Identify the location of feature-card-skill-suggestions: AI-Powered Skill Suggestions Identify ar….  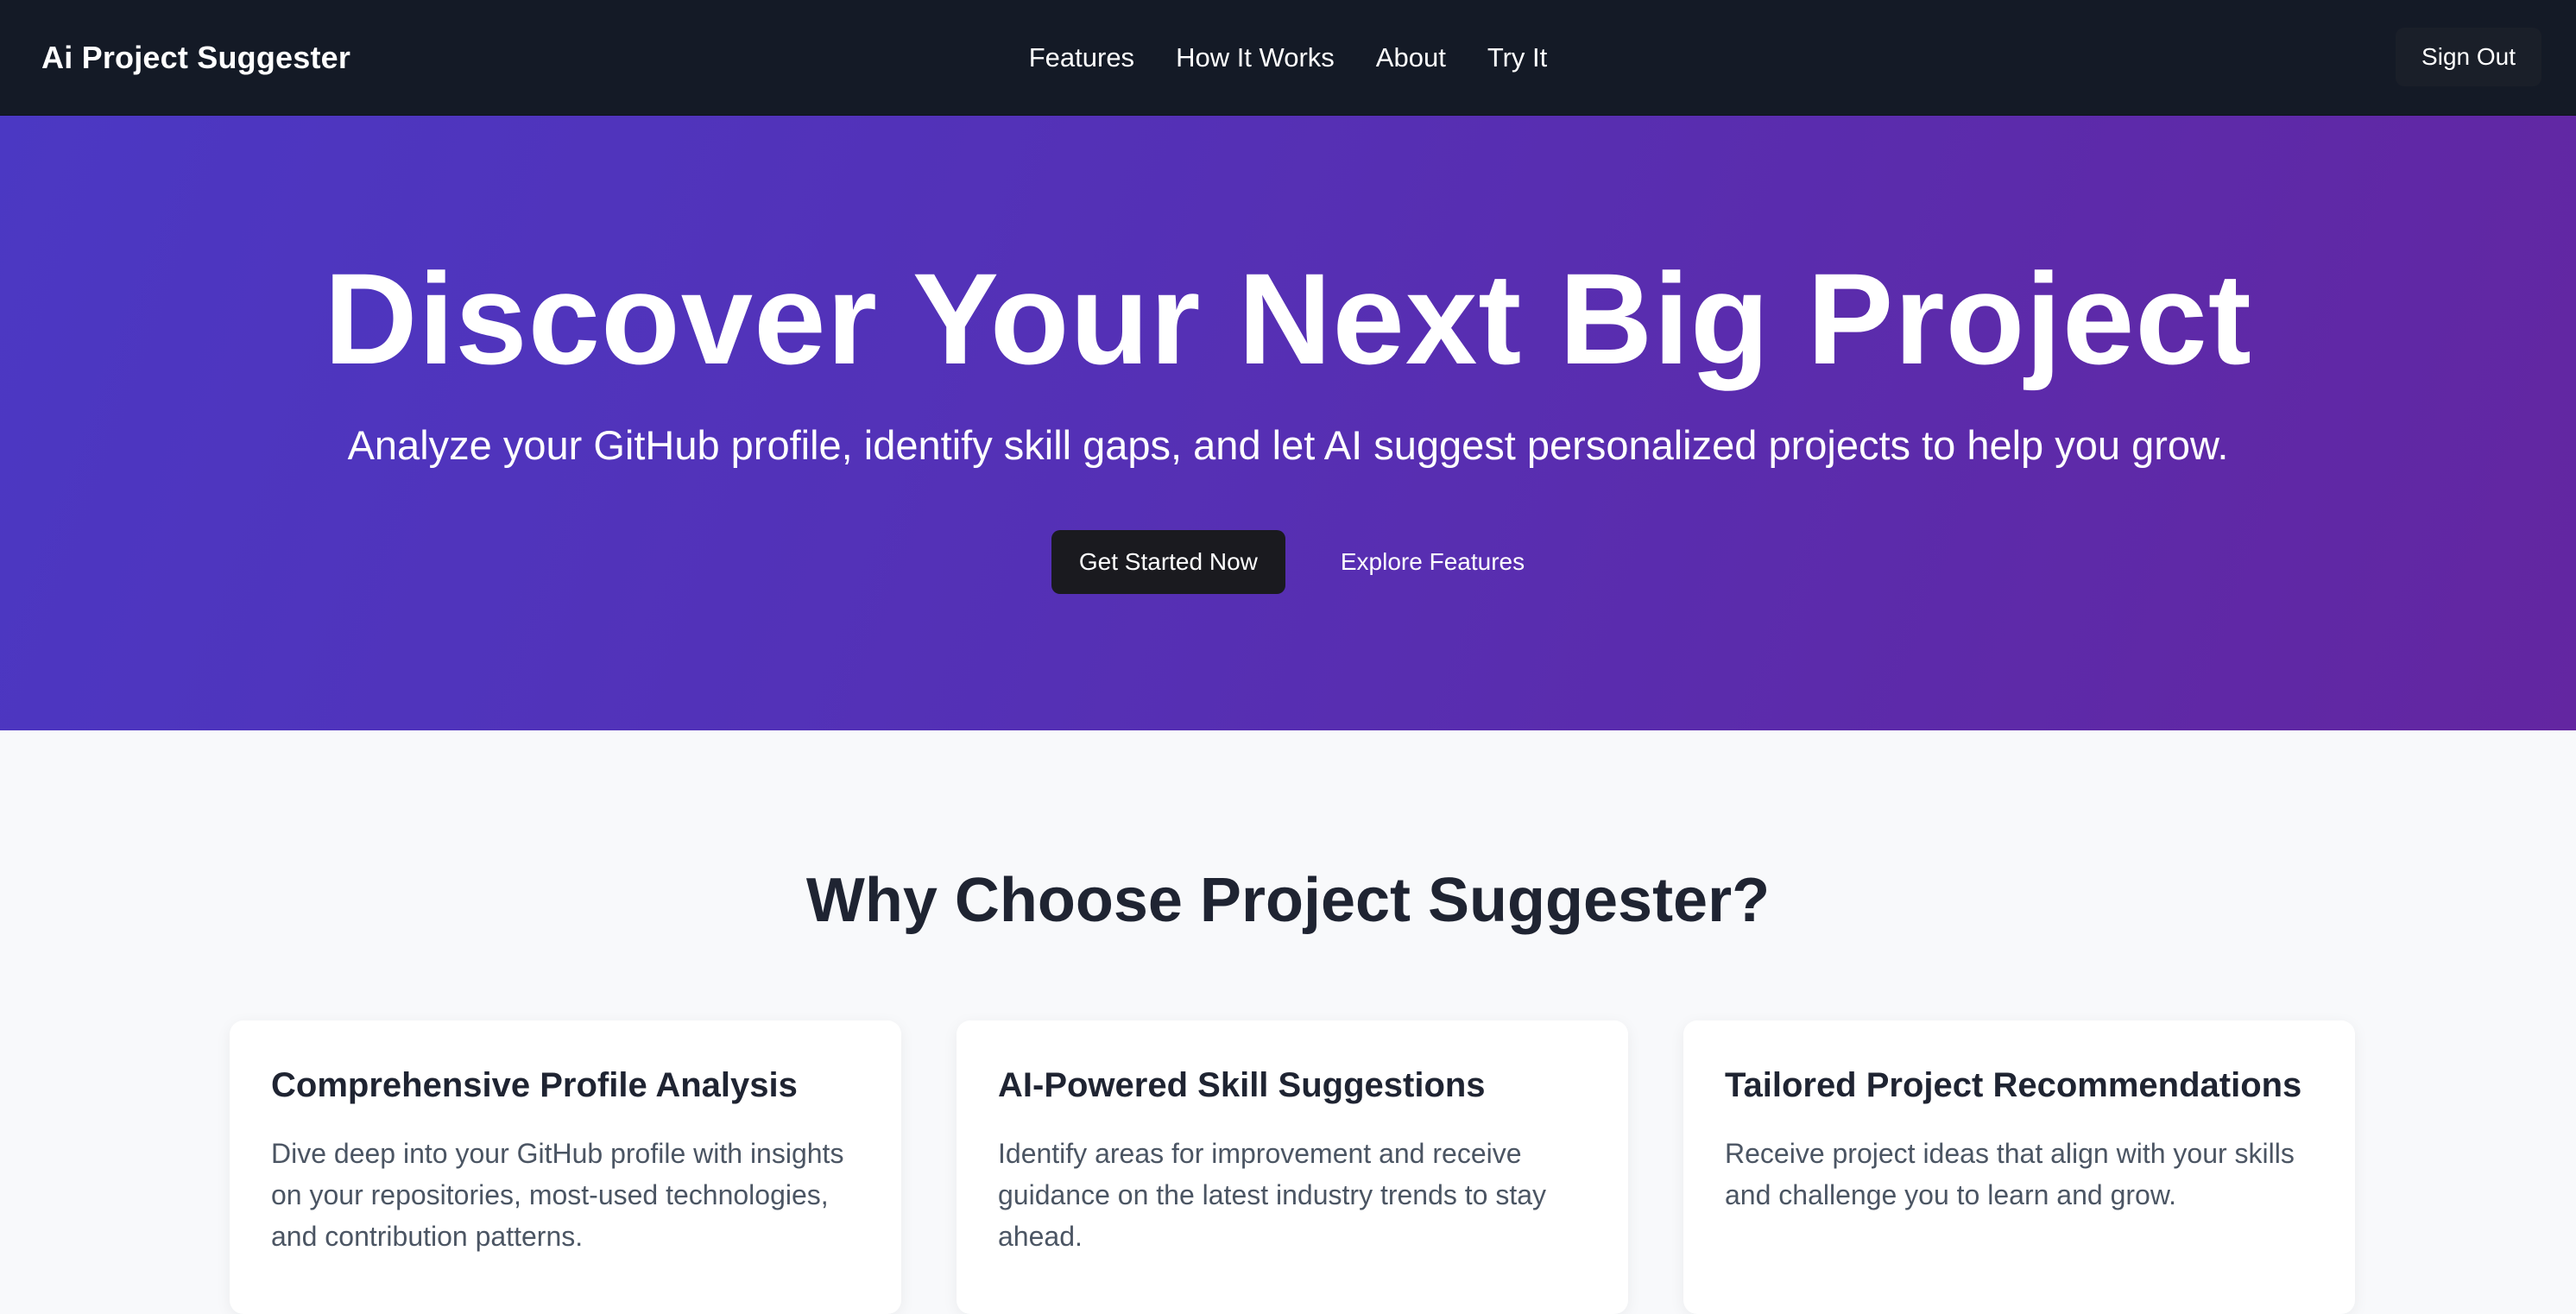
(1292, 1167).